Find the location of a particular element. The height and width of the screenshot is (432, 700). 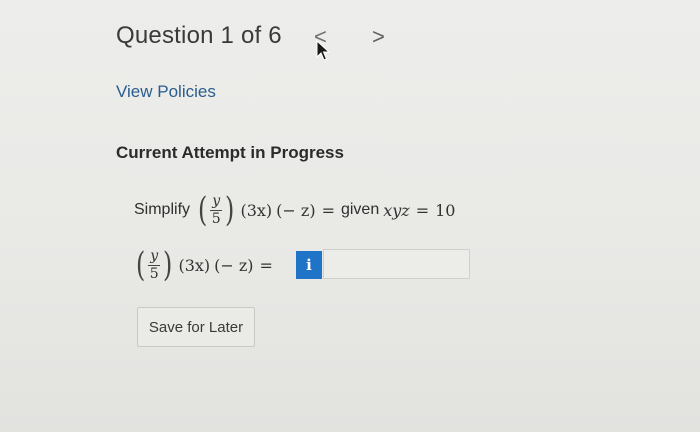

save-for-later-button: Save for Later is located at coordinates (196, 327).